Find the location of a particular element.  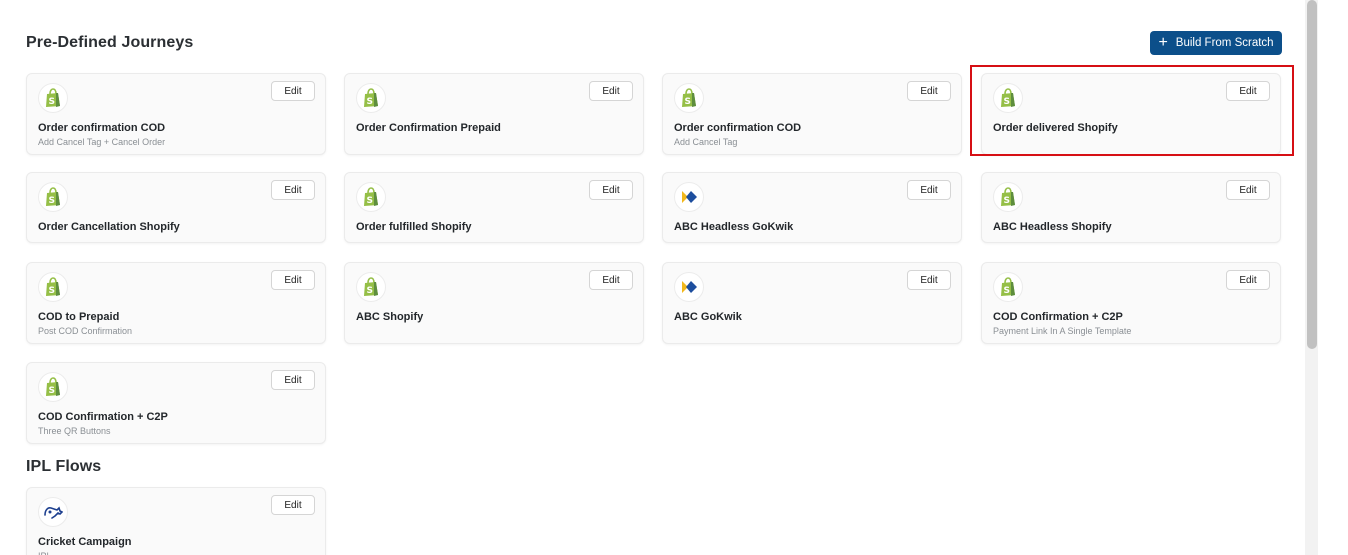

build-from-scratch-button: + Build From Scratch is located at coordinates (1216, 43).